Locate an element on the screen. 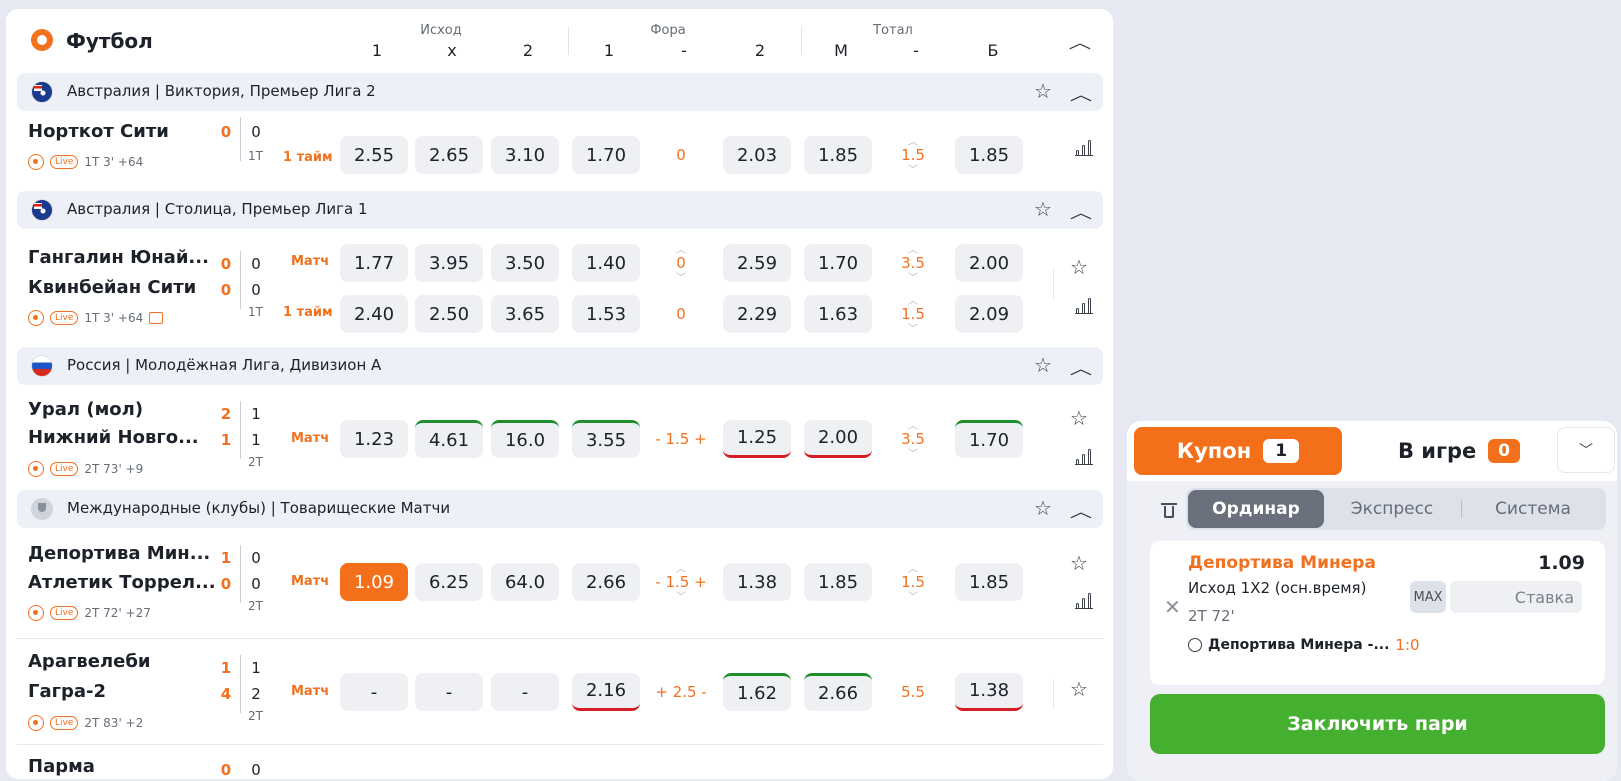  team-name: Норткот Сити is located at coordinates (98, 131).